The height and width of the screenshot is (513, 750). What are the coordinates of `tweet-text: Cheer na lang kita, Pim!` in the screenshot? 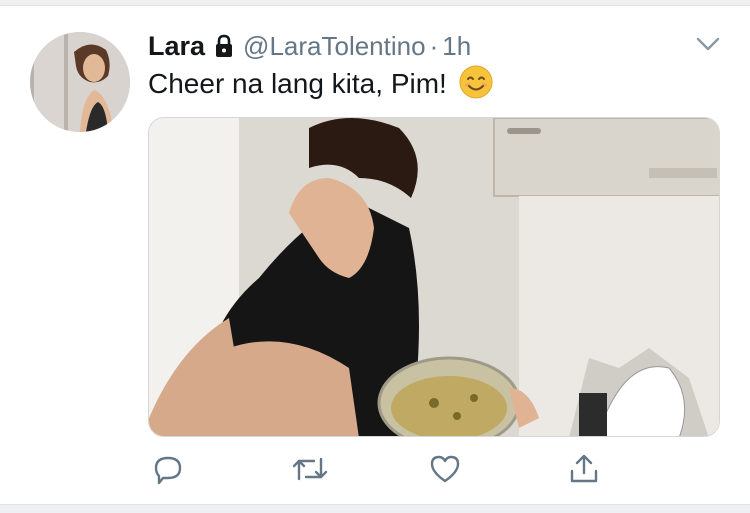 It's located at (297, 83).